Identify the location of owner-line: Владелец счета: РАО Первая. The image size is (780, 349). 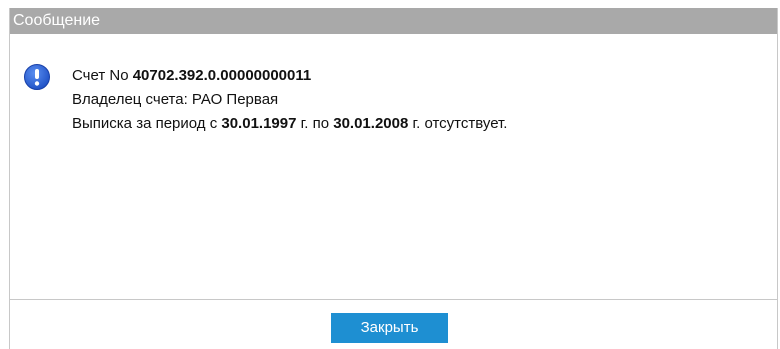
(175, 99).